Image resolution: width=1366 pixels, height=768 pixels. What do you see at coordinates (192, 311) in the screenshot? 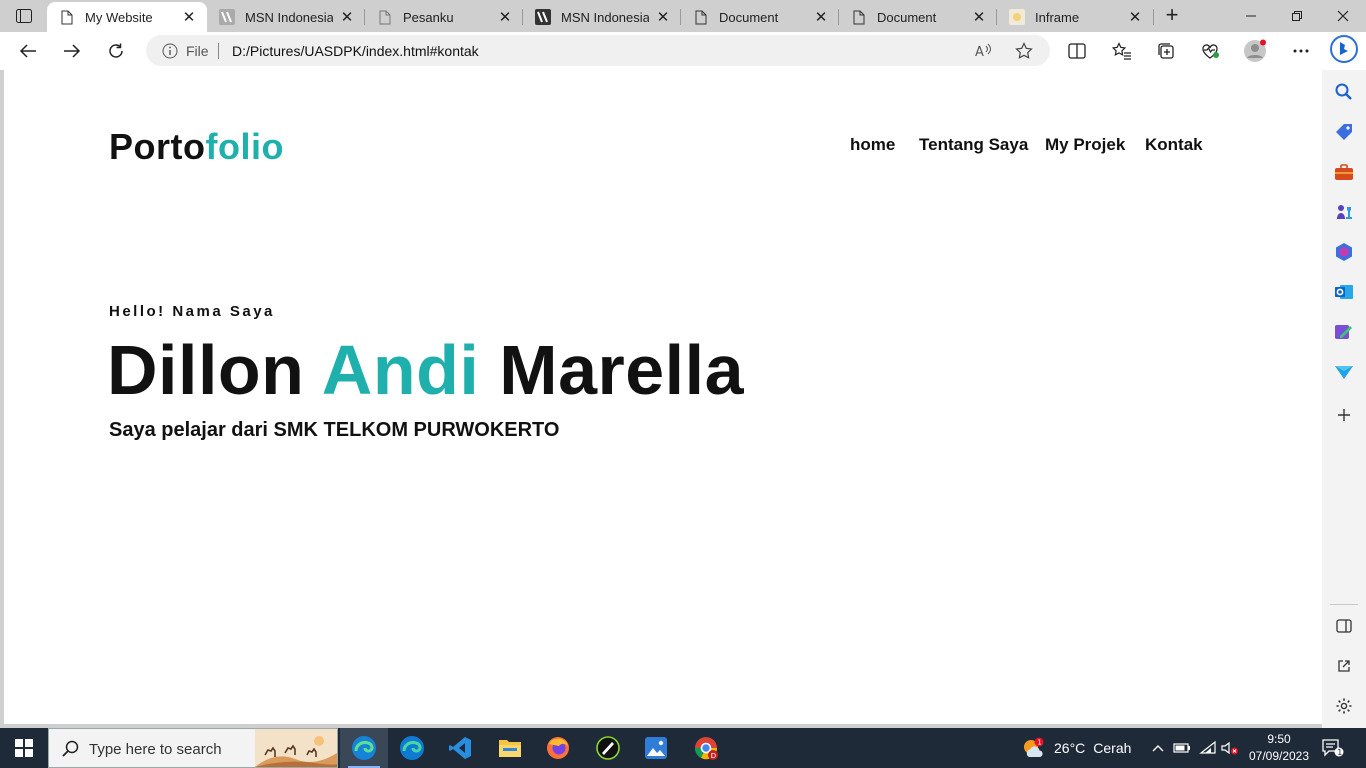
I see `hero-greeting: Hello! Nama Saya` at bounding box center [192, 311].